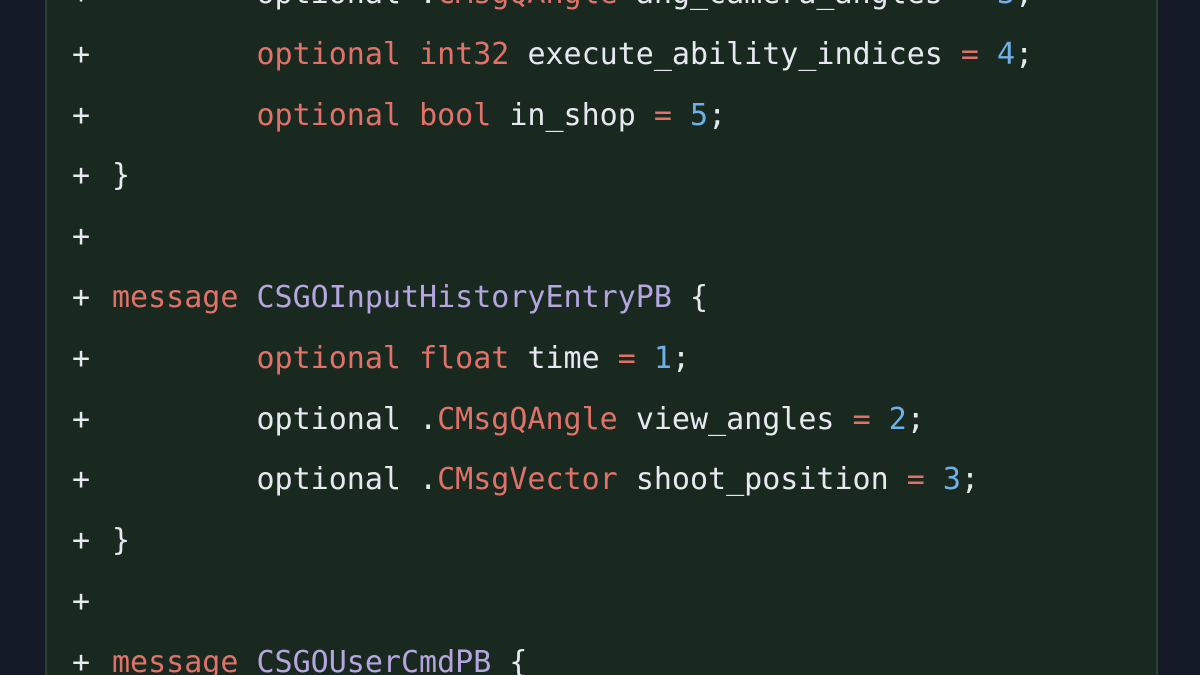  I want to click on code-line-content: optional .CMsgVector shoot_position = 3;, so click(546, 480).